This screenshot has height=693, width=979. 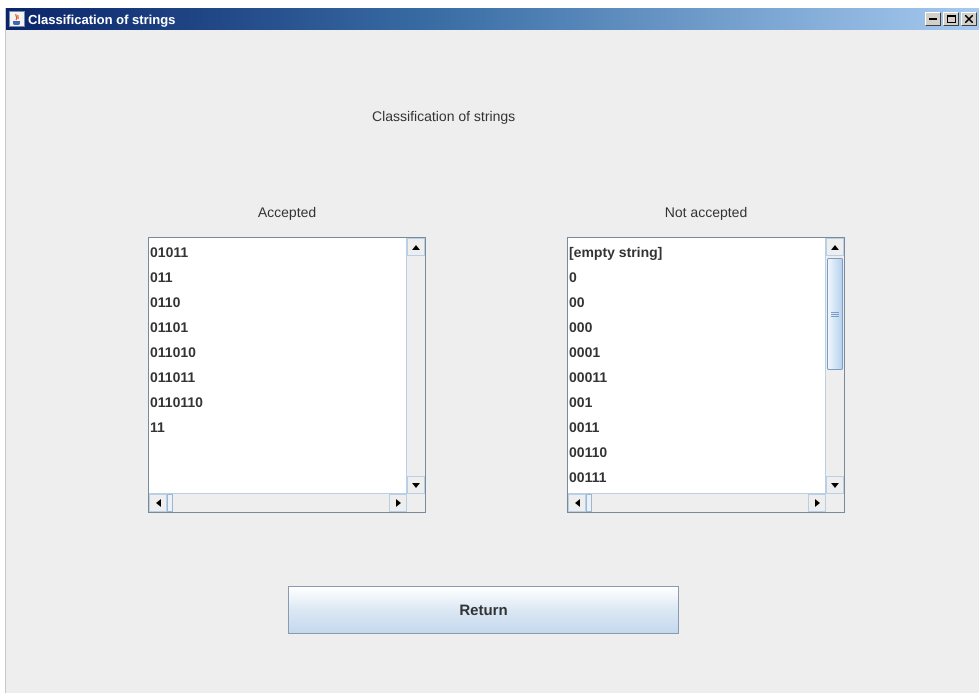 What do you see at coordinates (696, 354) in the screenshot?
I see `list-item: 0001` at bounding box center [696, 354].